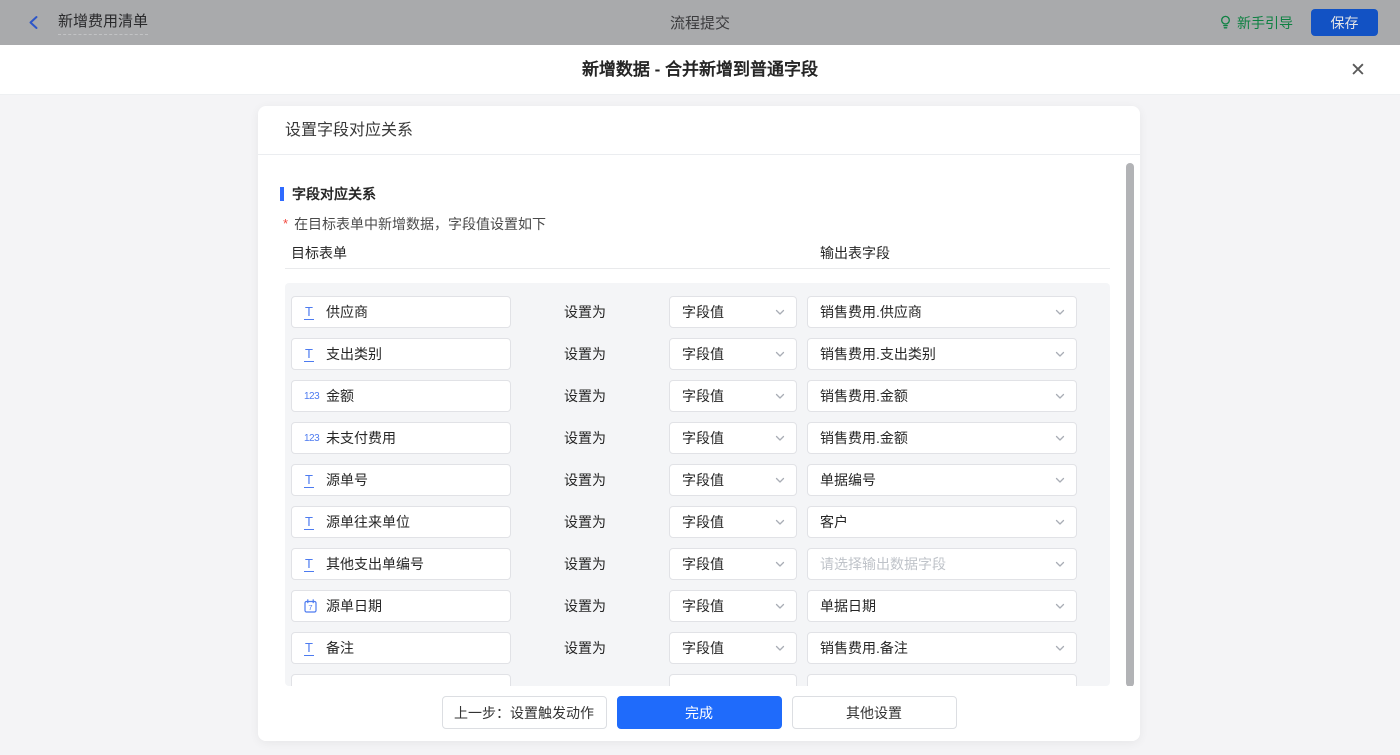 This screenshot has height=755, width=1400. Describe the element at coordinates (848, 606) in the screenshot. I see `output-field-value: 单据日期` at that location.